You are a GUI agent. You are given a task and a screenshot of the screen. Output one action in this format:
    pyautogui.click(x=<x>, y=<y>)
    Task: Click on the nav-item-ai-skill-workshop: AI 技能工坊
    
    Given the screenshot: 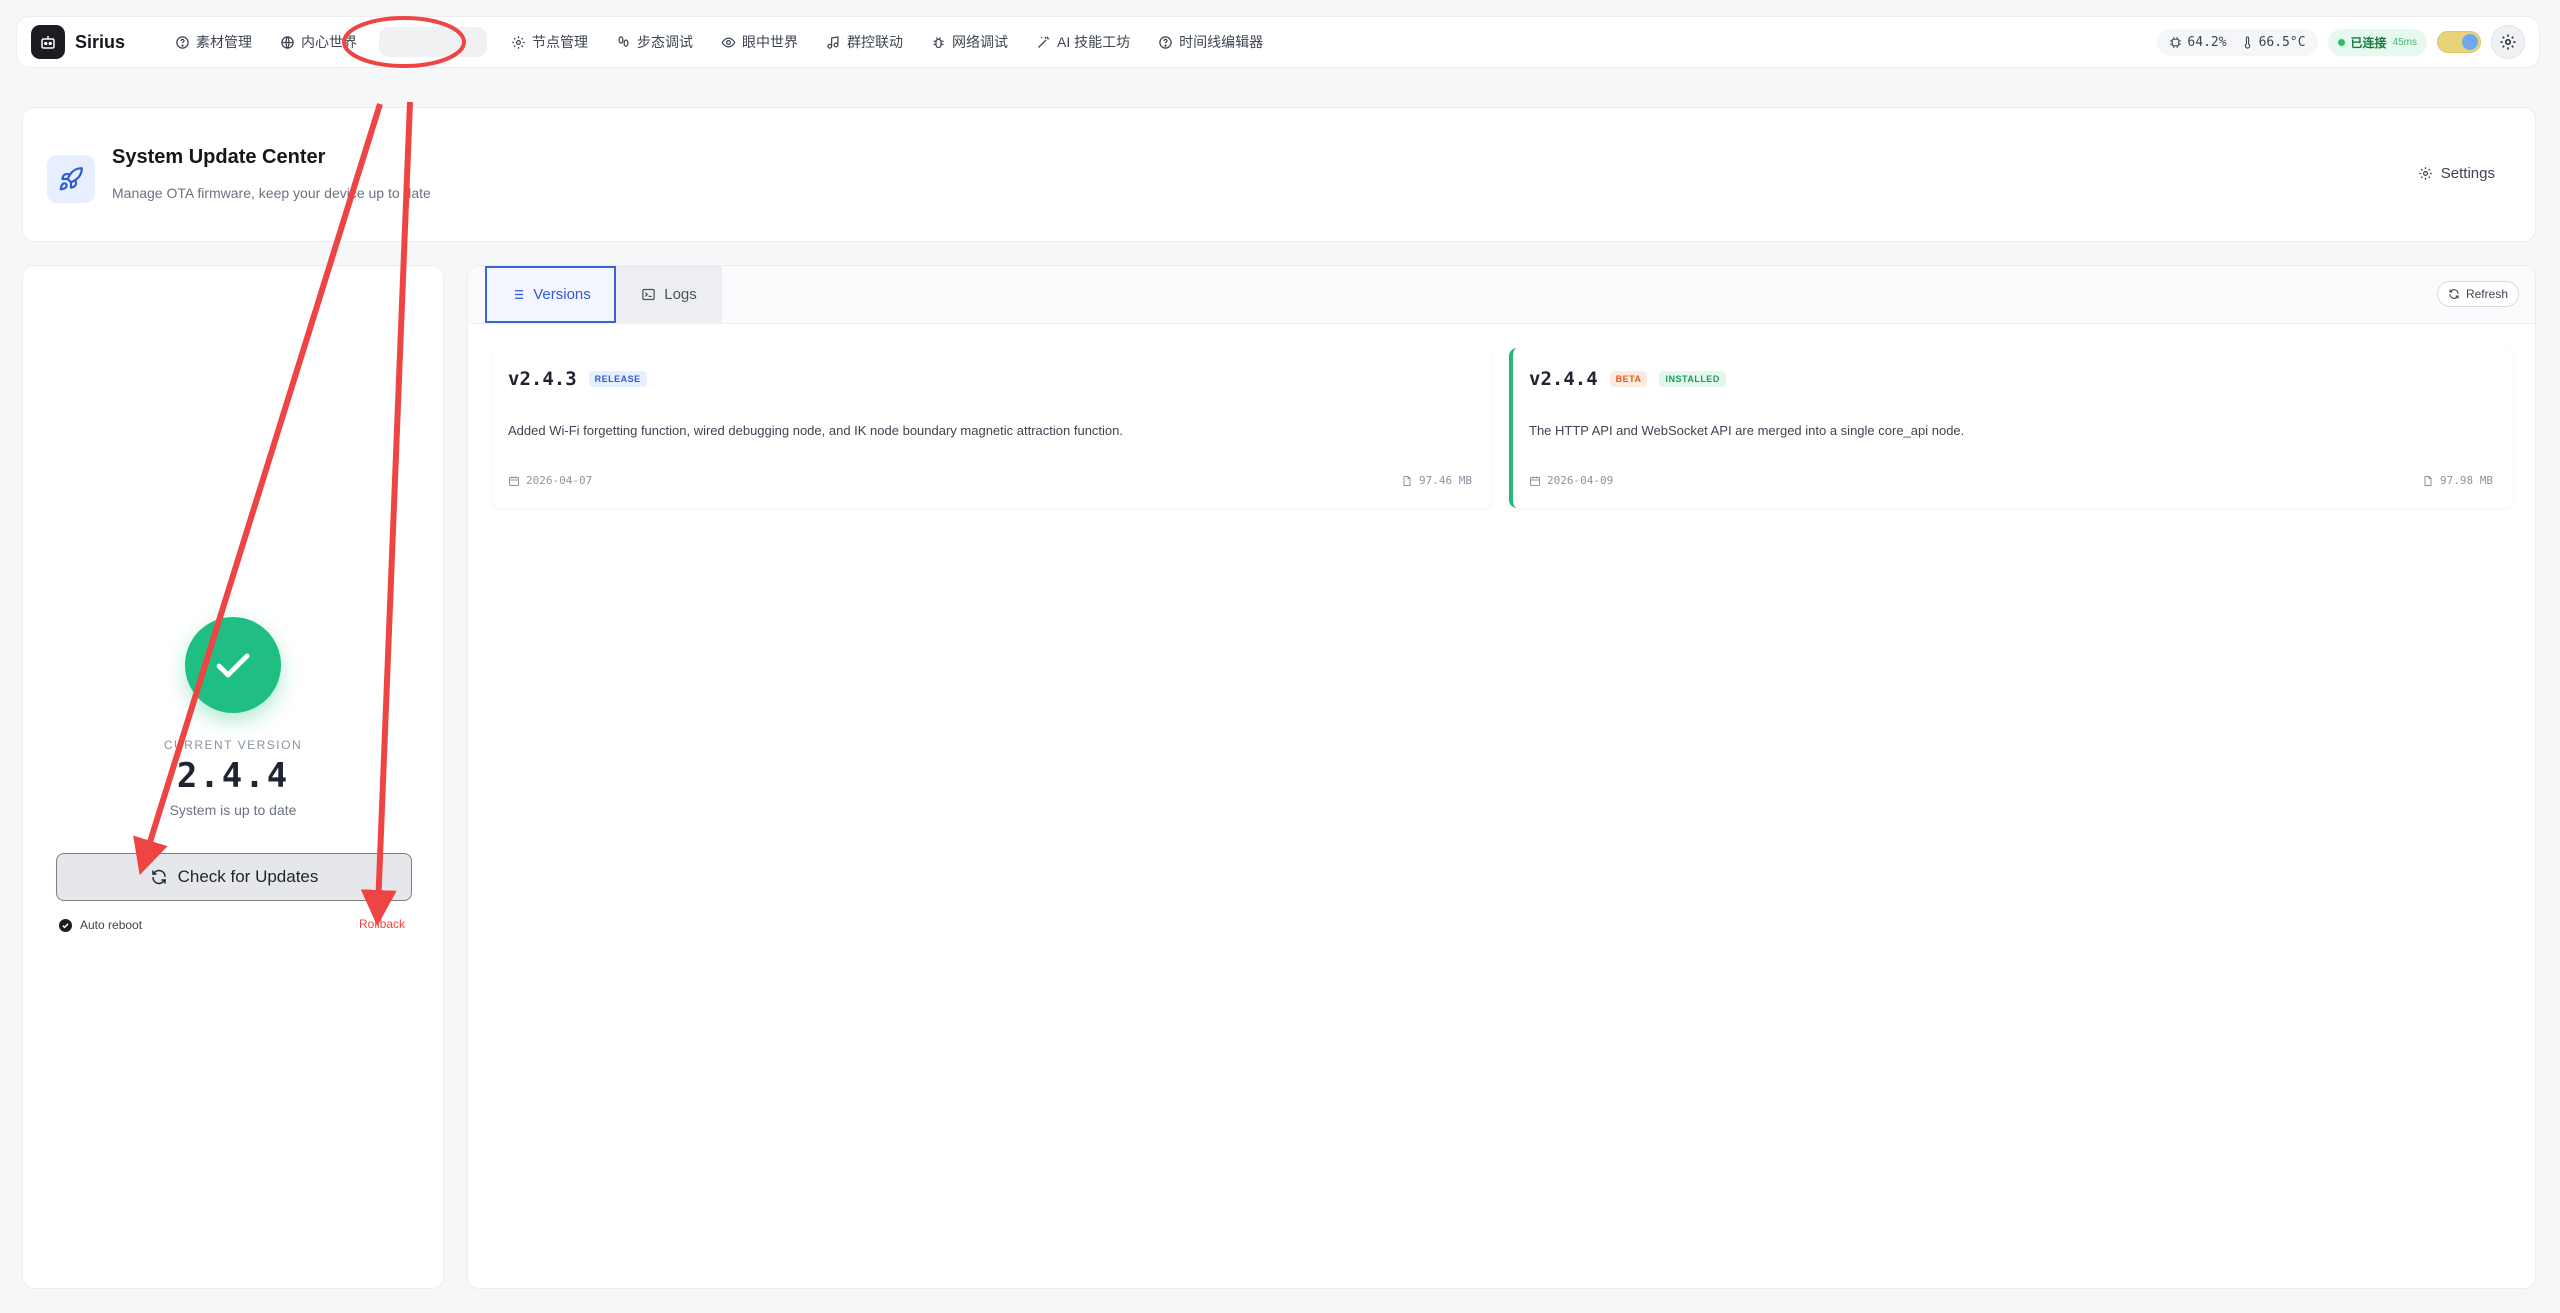 What is the action you would take?
    pyautogui.click(x=1083, y=42)
    